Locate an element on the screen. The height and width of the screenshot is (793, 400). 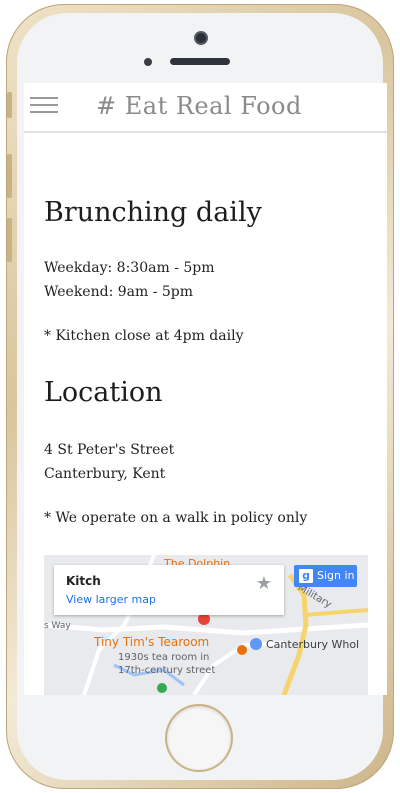
hours-heading: Brunching daily is located at coordinates (153, 212).